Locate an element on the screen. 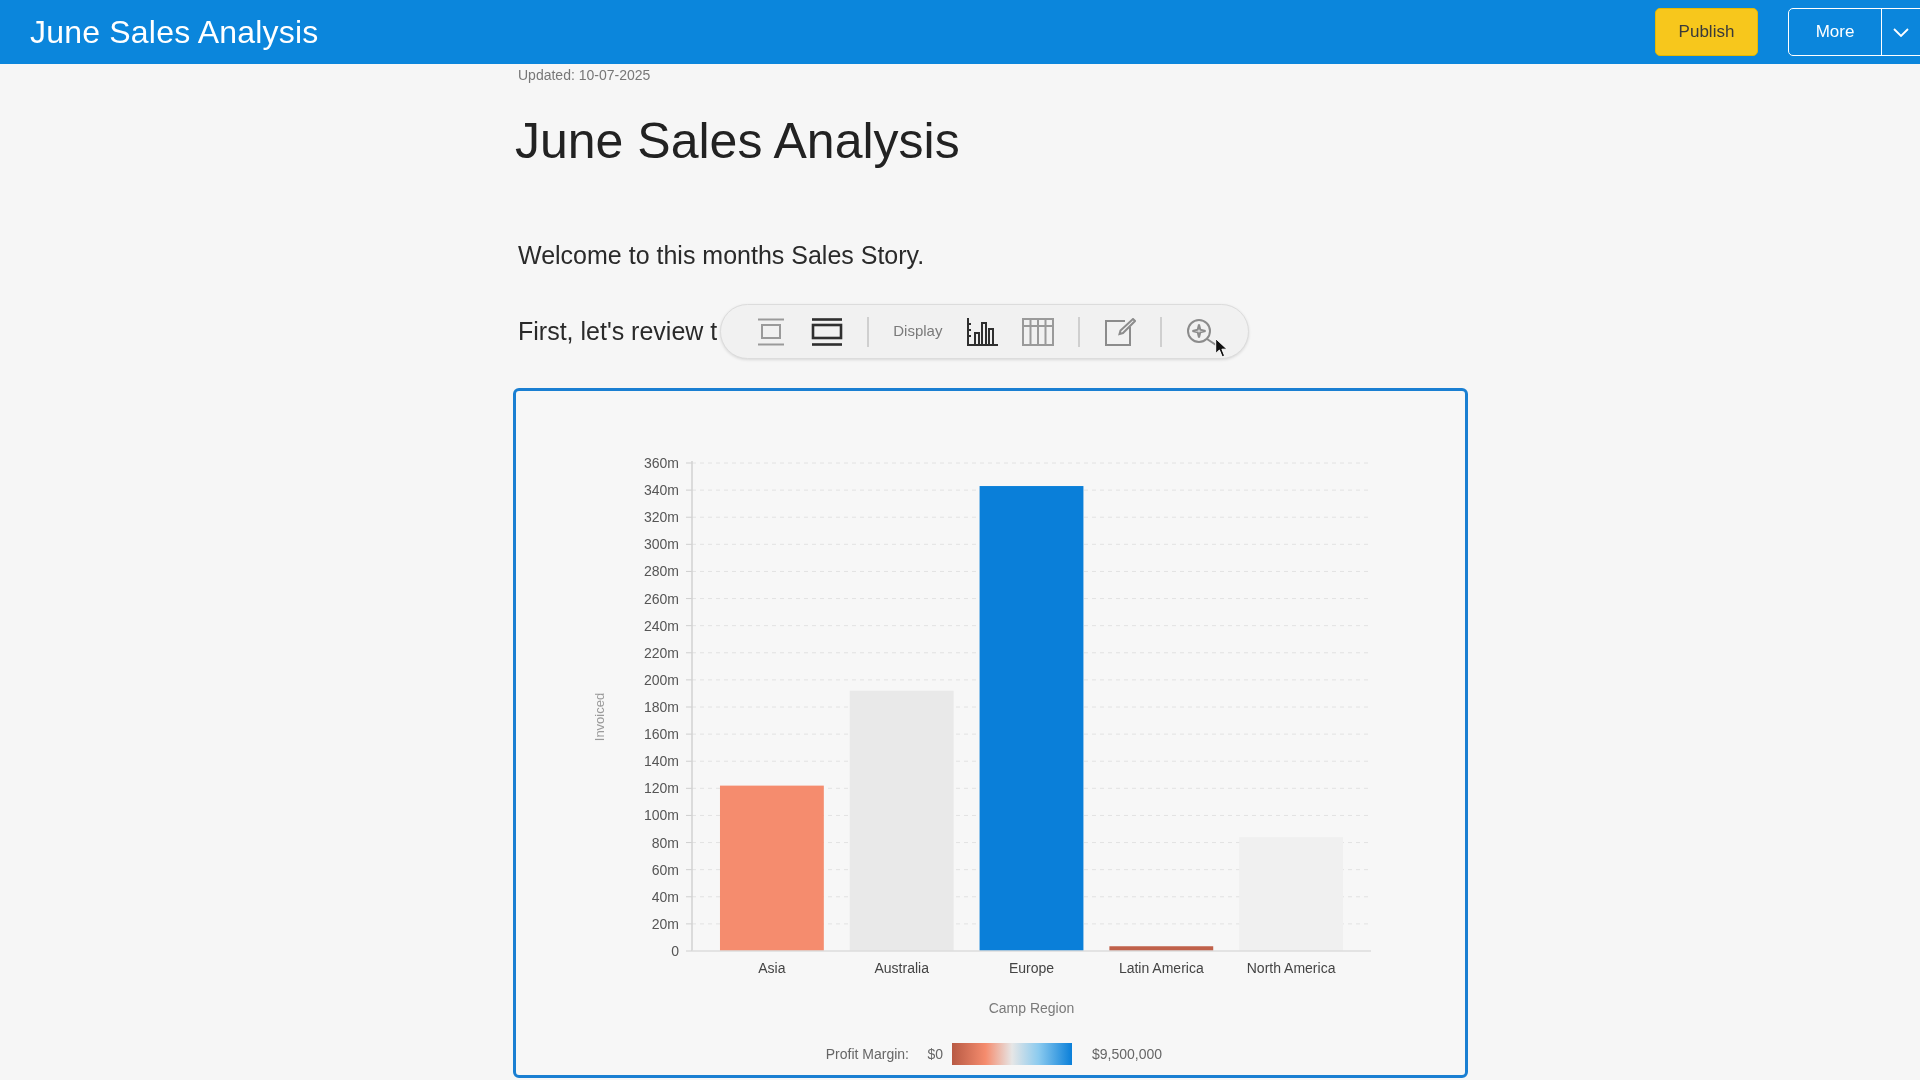 Image resolution: width=1920 pixels, height=1080 pixels. chevron-down-icon is located at coordinates (1901, 32).